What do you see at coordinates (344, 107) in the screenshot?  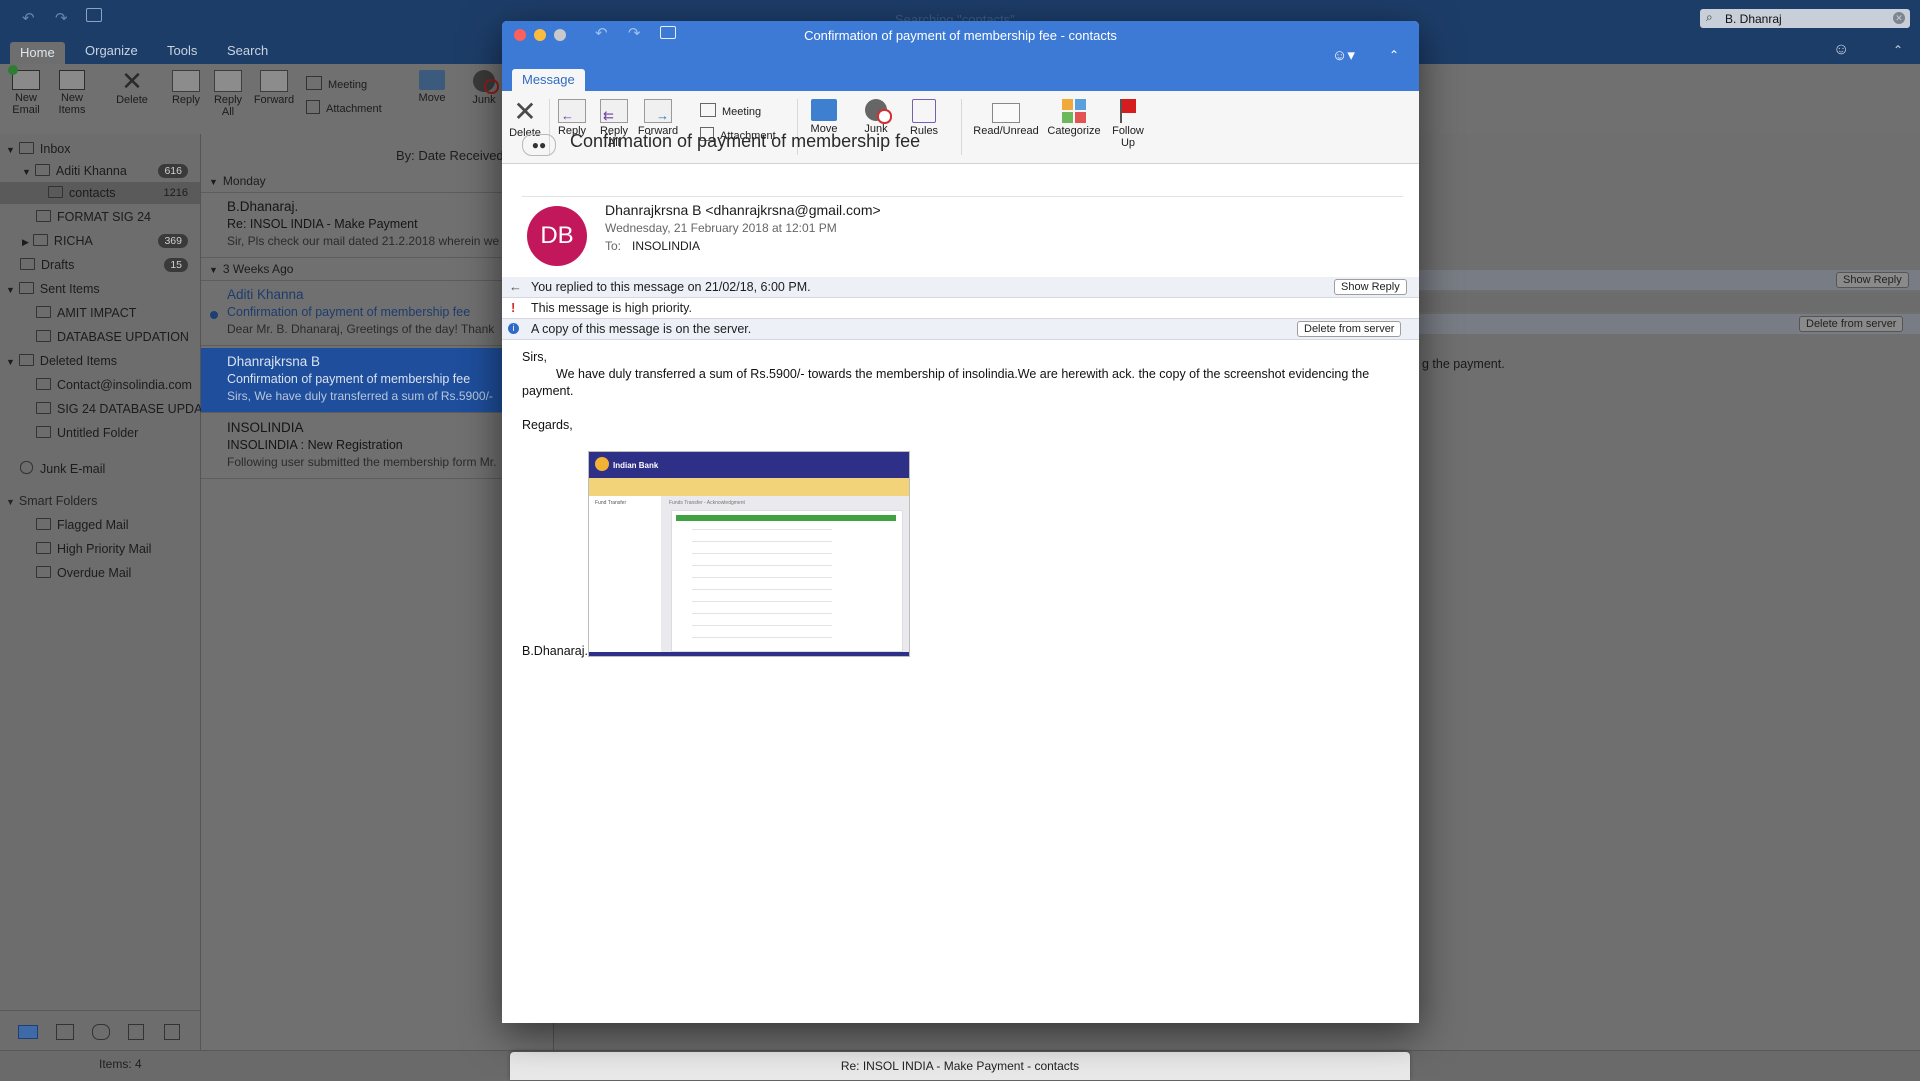 I see `attachment-button: Attachment` at bounding box center [344, 107].